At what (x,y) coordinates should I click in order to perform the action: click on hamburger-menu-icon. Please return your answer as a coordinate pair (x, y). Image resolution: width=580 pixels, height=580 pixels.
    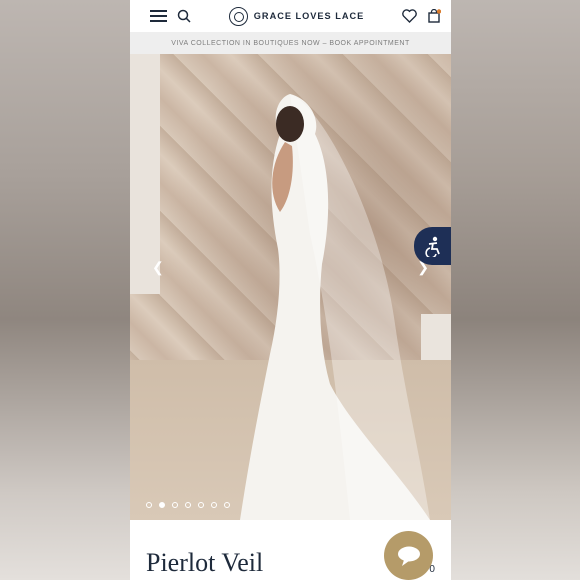
    Looking at the image, I should click on (158, 16).